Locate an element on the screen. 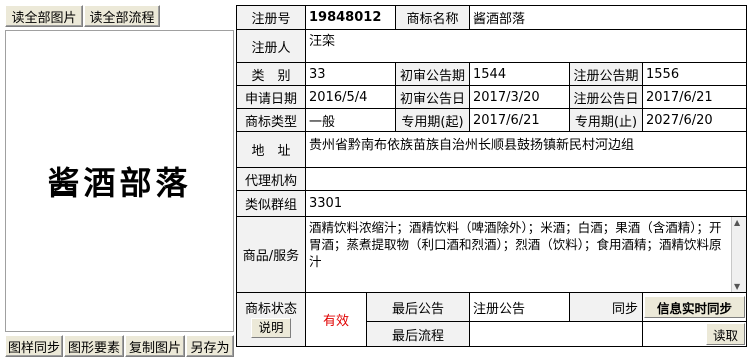 Image resolution: width=750 pixels, height=362 pixels. reg-issue-value: 1556 is located at coordinates (694, 74).